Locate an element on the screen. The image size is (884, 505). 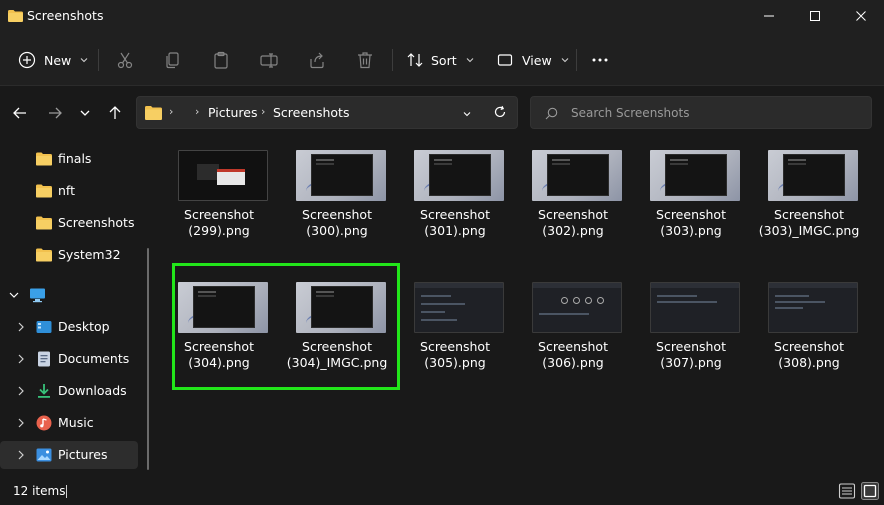
sidebar-item-label: Pictures is located at coordinates (83, 454).